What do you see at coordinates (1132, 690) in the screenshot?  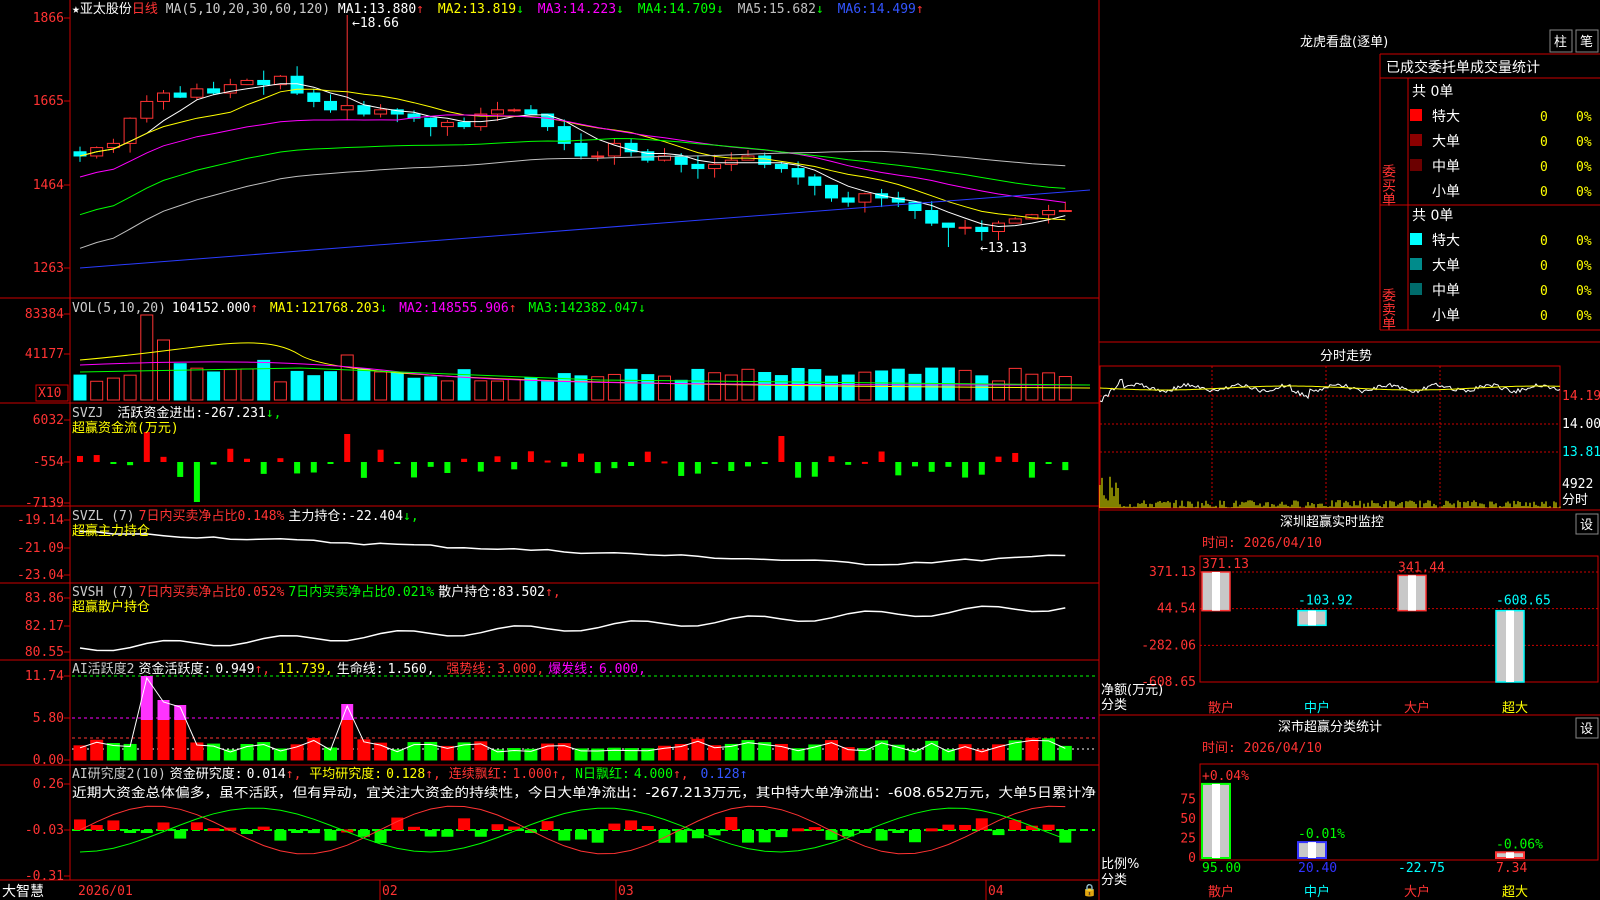 I see `sz-unit-label: 净额(万元)` at bounding box center [1132, 690].